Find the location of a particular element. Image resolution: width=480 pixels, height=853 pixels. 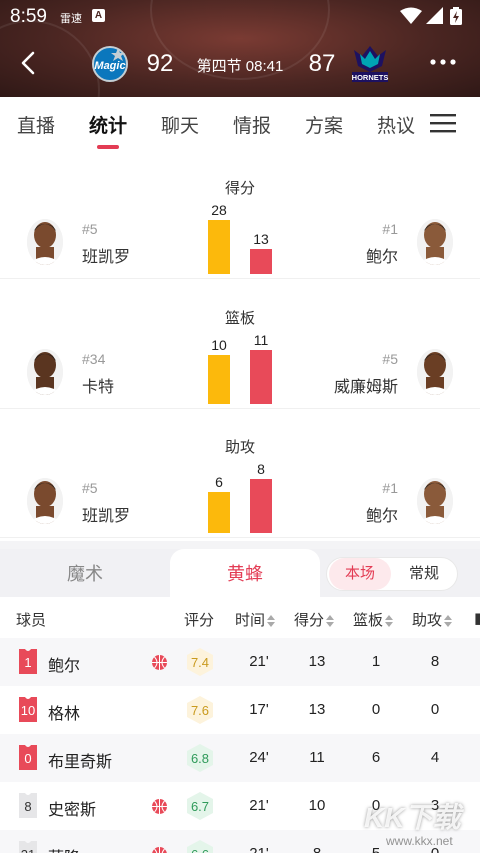

jersey-number: 1 is located at coordinates (28, 662).